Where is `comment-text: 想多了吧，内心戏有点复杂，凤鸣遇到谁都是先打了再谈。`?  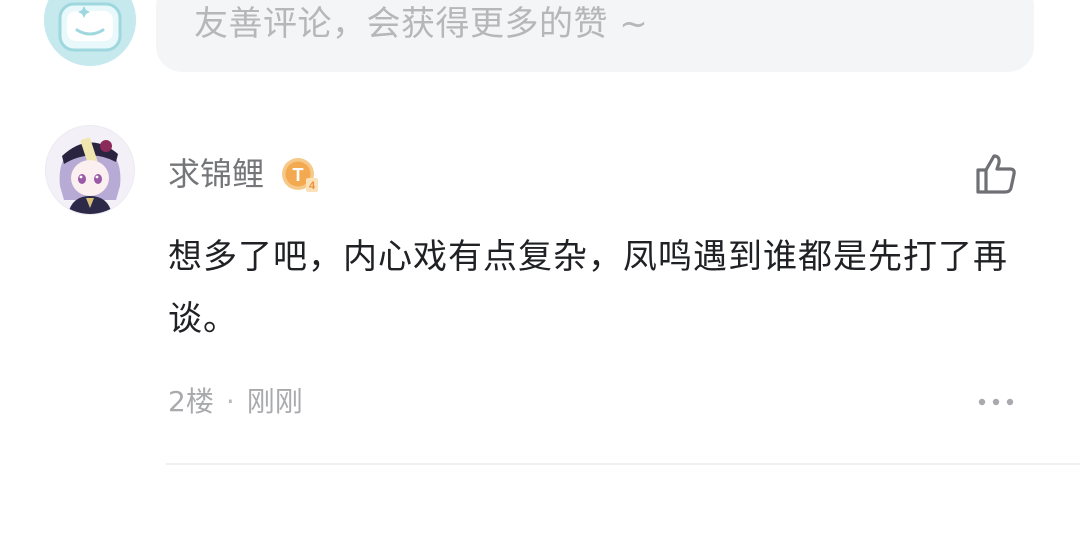
comment-text: 想多了吧，内心戏有点复杂，凤鸣遇到谁都是先打了再谈。 is located at coordinates (588, 288).